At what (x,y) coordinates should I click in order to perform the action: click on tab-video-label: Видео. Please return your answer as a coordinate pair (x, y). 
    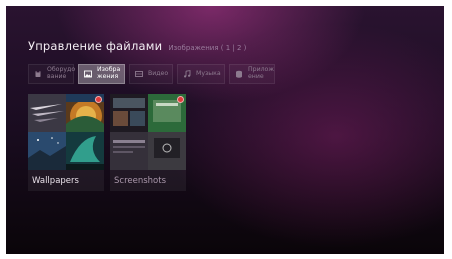
    Looking at the image, I should click on (158, 73).